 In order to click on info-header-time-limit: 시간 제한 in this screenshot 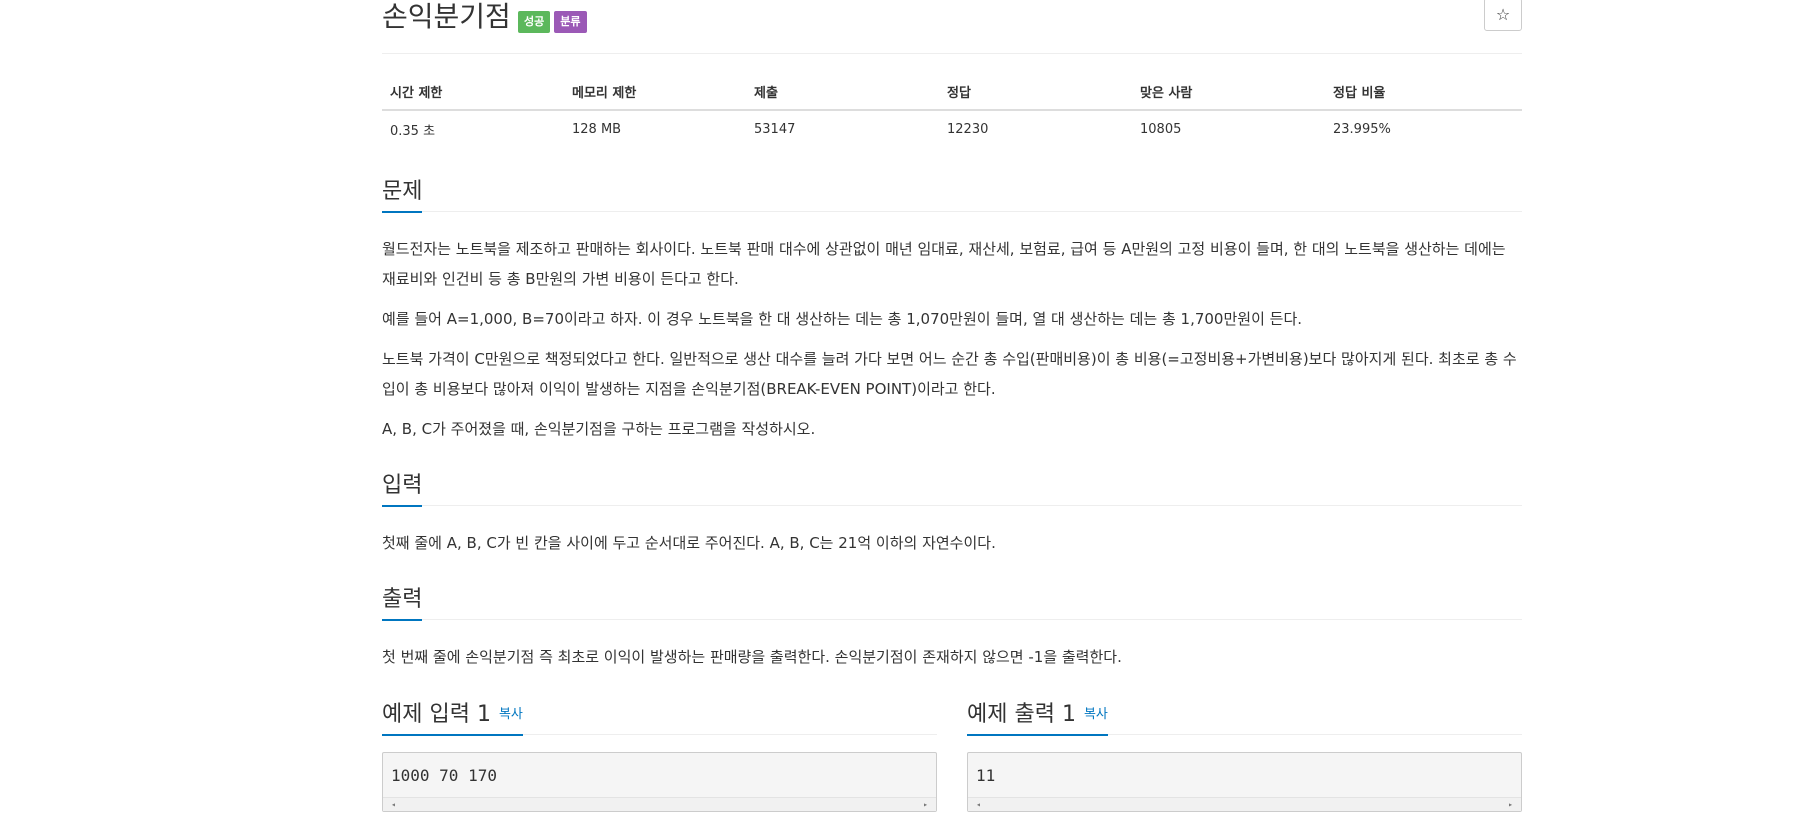, I will do `click(473, 93)`.